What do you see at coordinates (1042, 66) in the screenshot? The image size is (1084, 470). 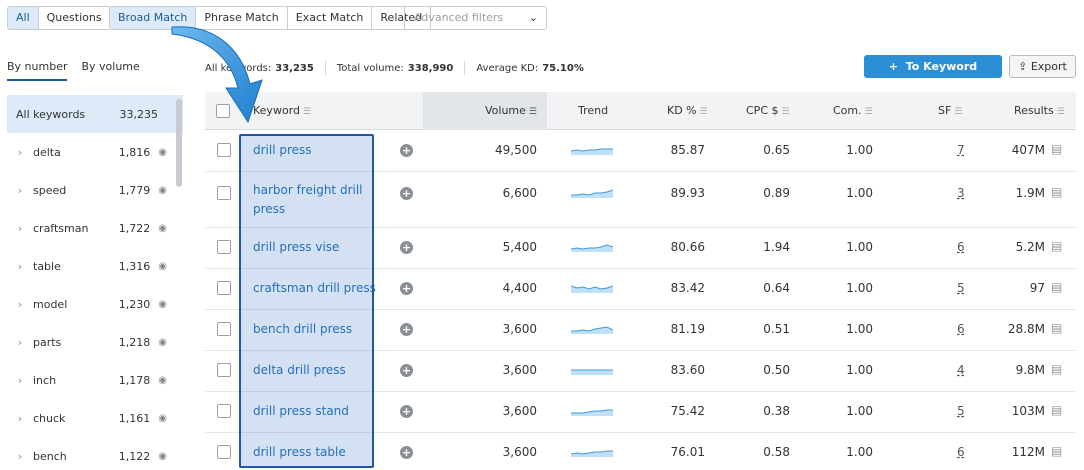 I see `export-button: ⇪ Export` at bounding box center [1042, 66].